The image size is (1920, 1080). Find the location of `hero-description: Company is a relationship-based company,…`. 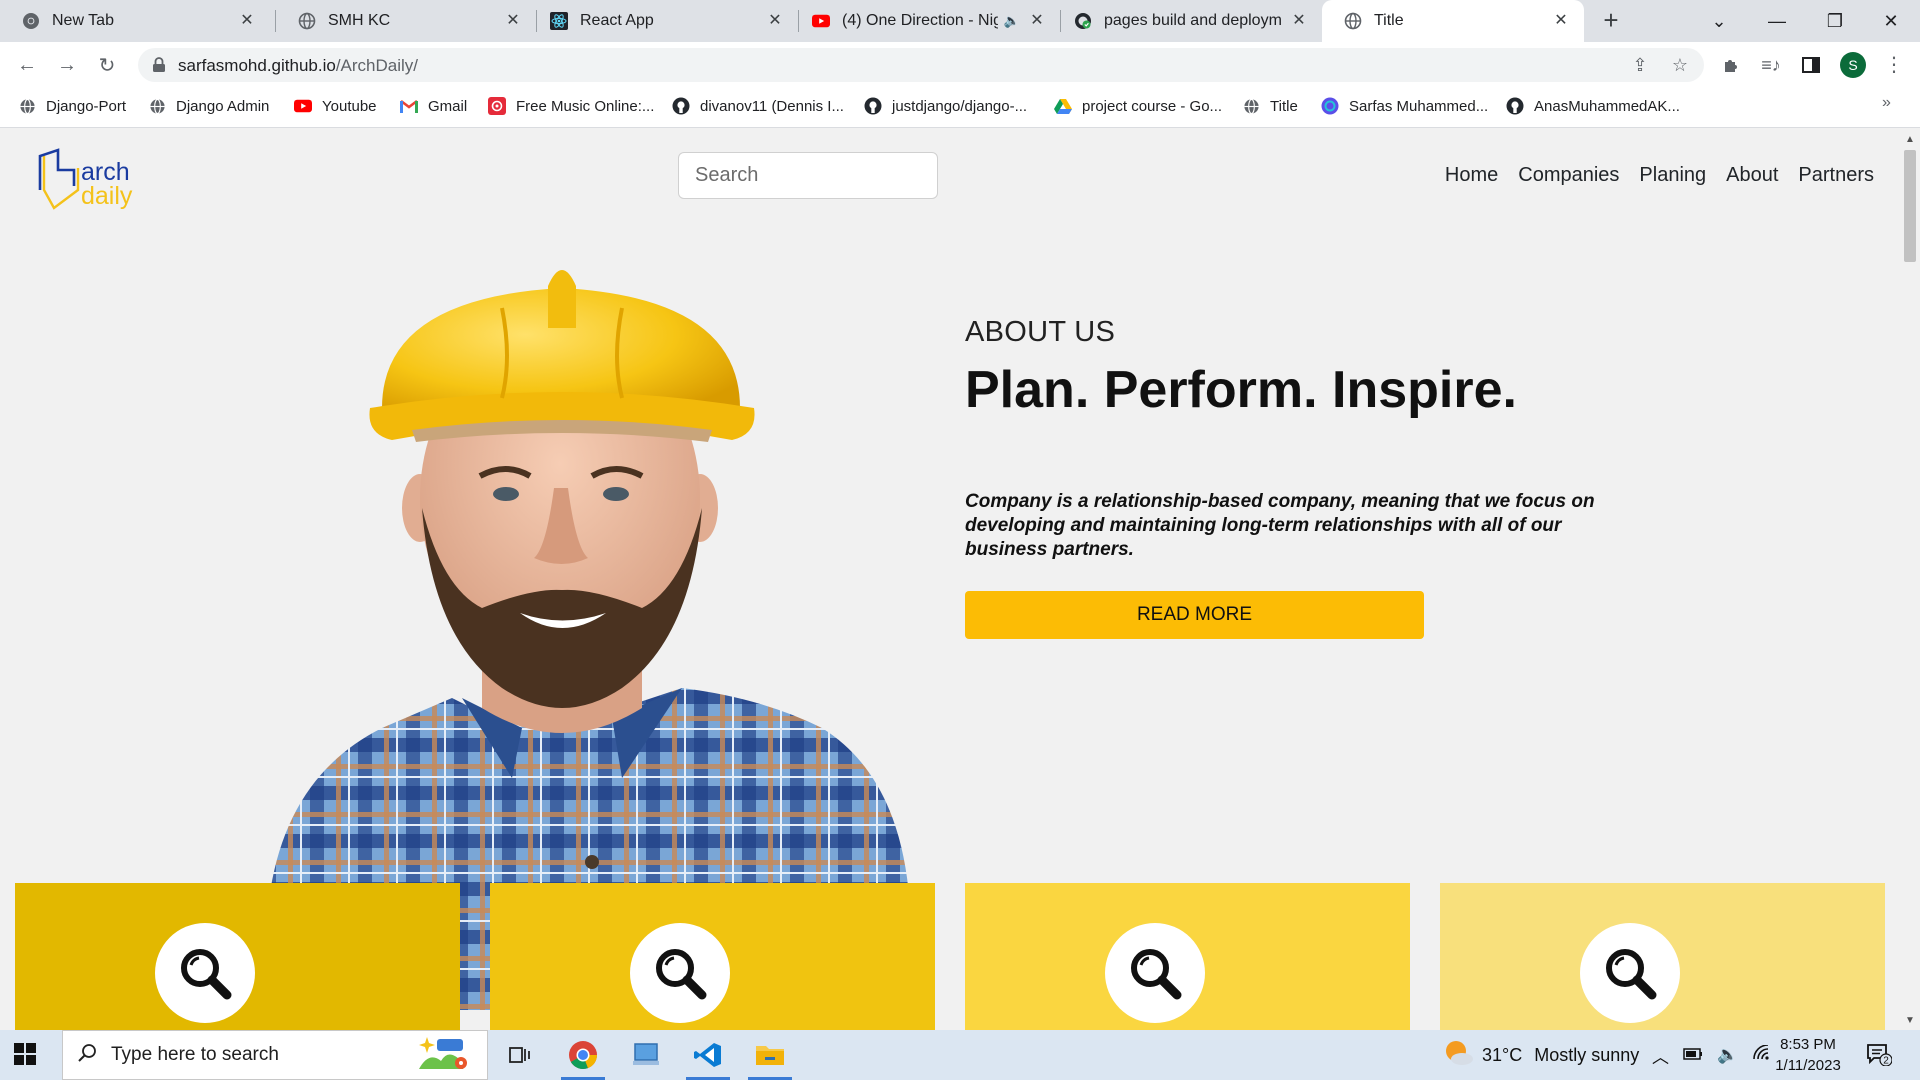

hero-description: Company is a relationship-based company,… is located at coordinates (1280, 525).